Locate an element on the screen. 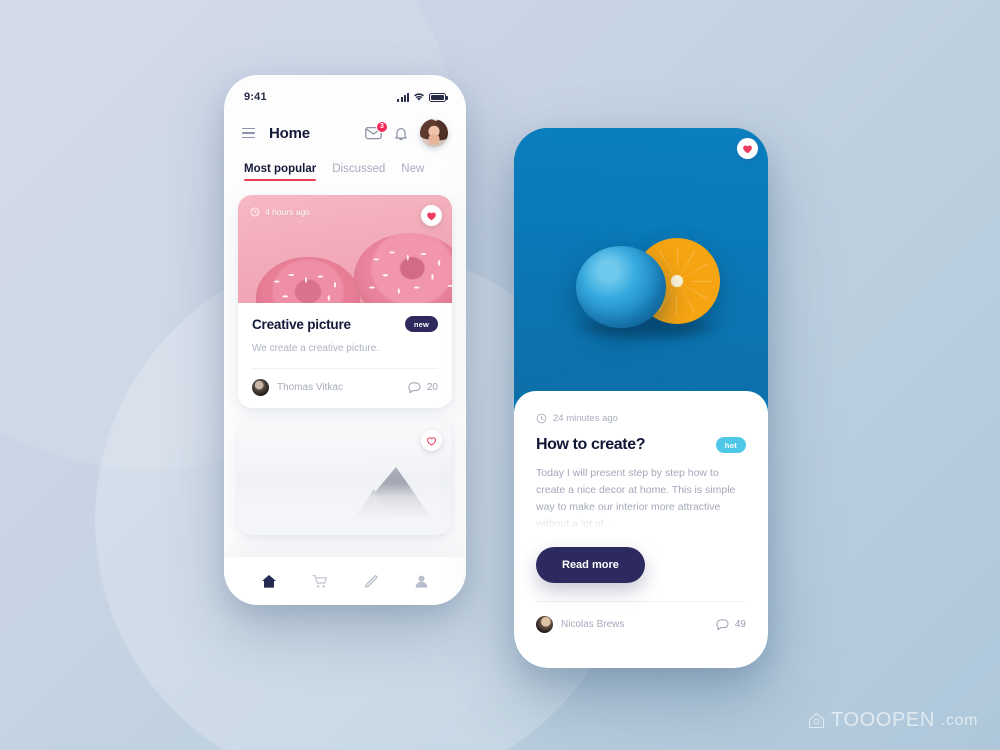  like-button is located at coordinates (431, 215).